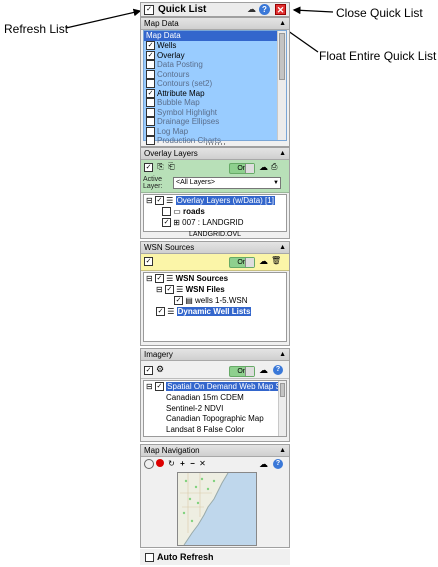  Describe the element at coordinates (167, 132) in the screenshot. I see `map-data-item: Log Map` at that location.